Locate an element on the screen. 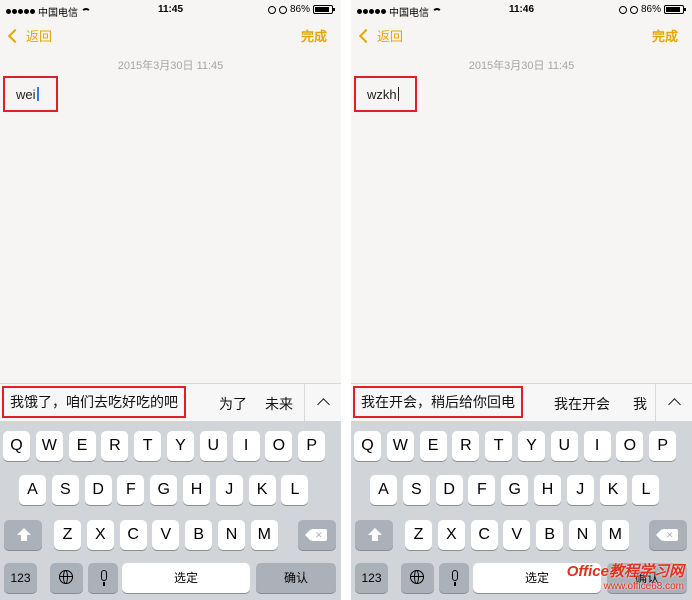  globe-icon is located at coordinates (417, 577).